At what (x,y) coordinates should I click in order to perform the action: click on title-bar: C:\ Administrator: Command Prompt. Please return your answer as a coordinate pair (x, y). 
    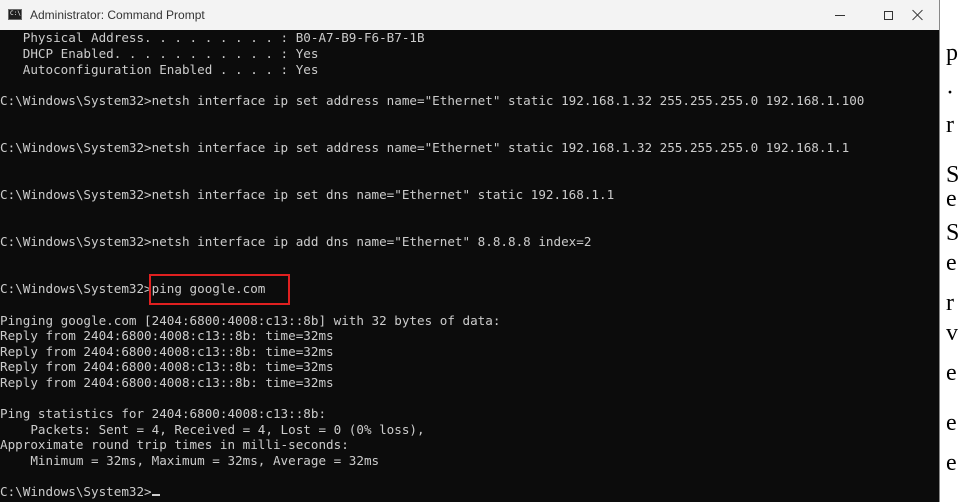
    Looking at the image, I should click on (469, 15).